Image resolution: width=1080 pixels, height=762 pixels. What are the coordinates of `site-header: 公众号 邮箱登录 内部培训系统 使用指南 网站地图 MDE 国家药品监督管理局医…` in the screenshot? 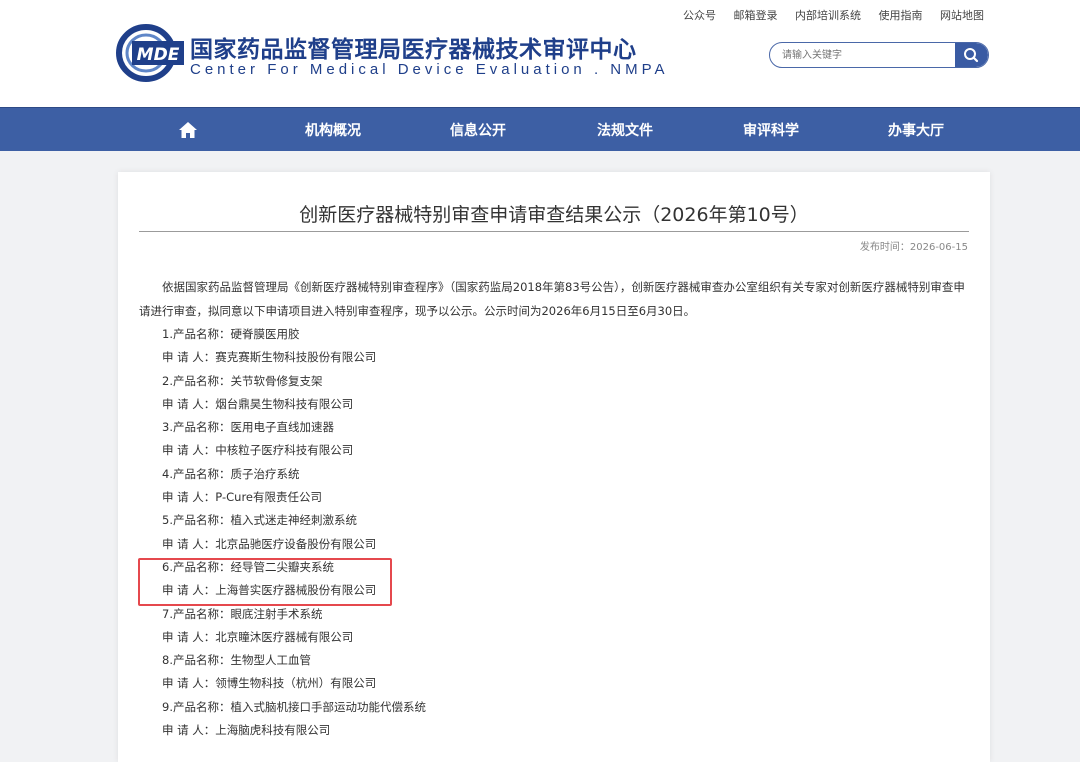 It's located at (540, 53).